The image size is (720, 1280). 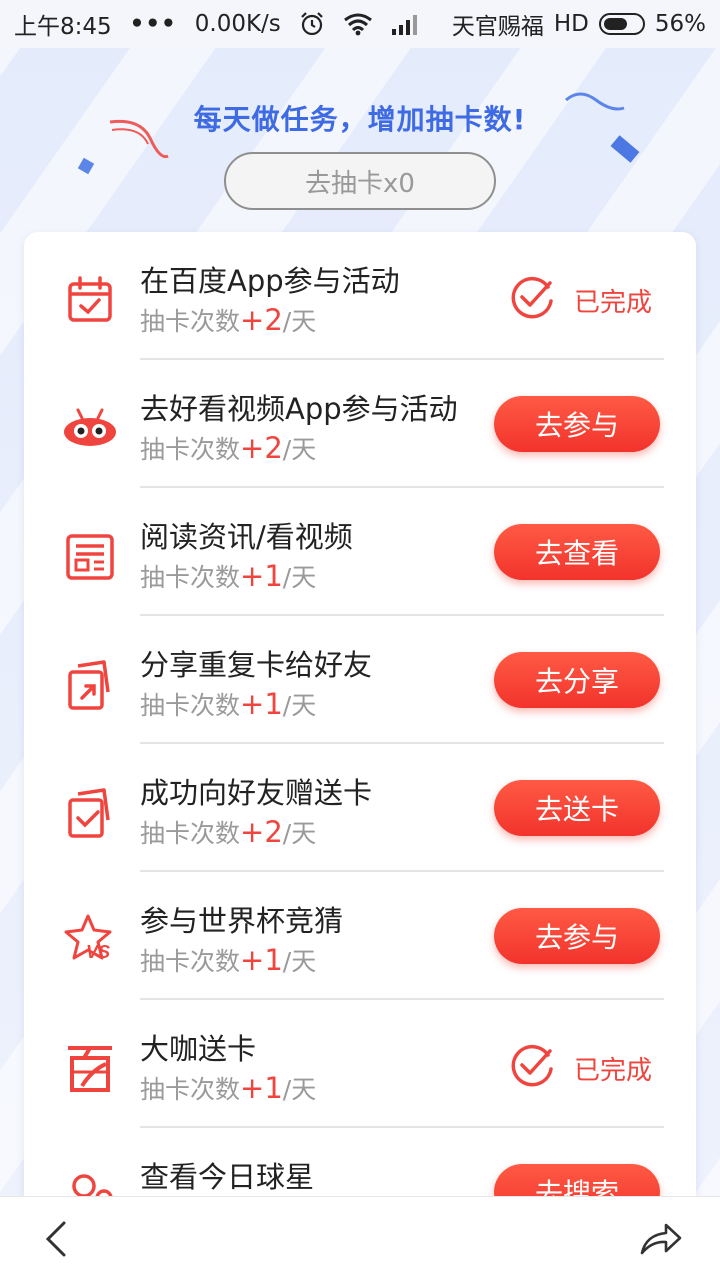 I want to click on task-title: 在百度App参与活动, so click(x=270, y=281).